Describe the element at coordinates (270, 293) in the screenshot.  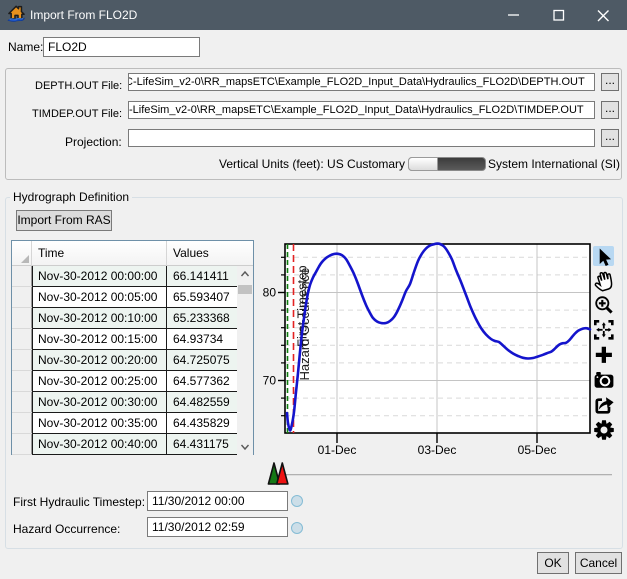
I see `svg-text: 80` at that location.